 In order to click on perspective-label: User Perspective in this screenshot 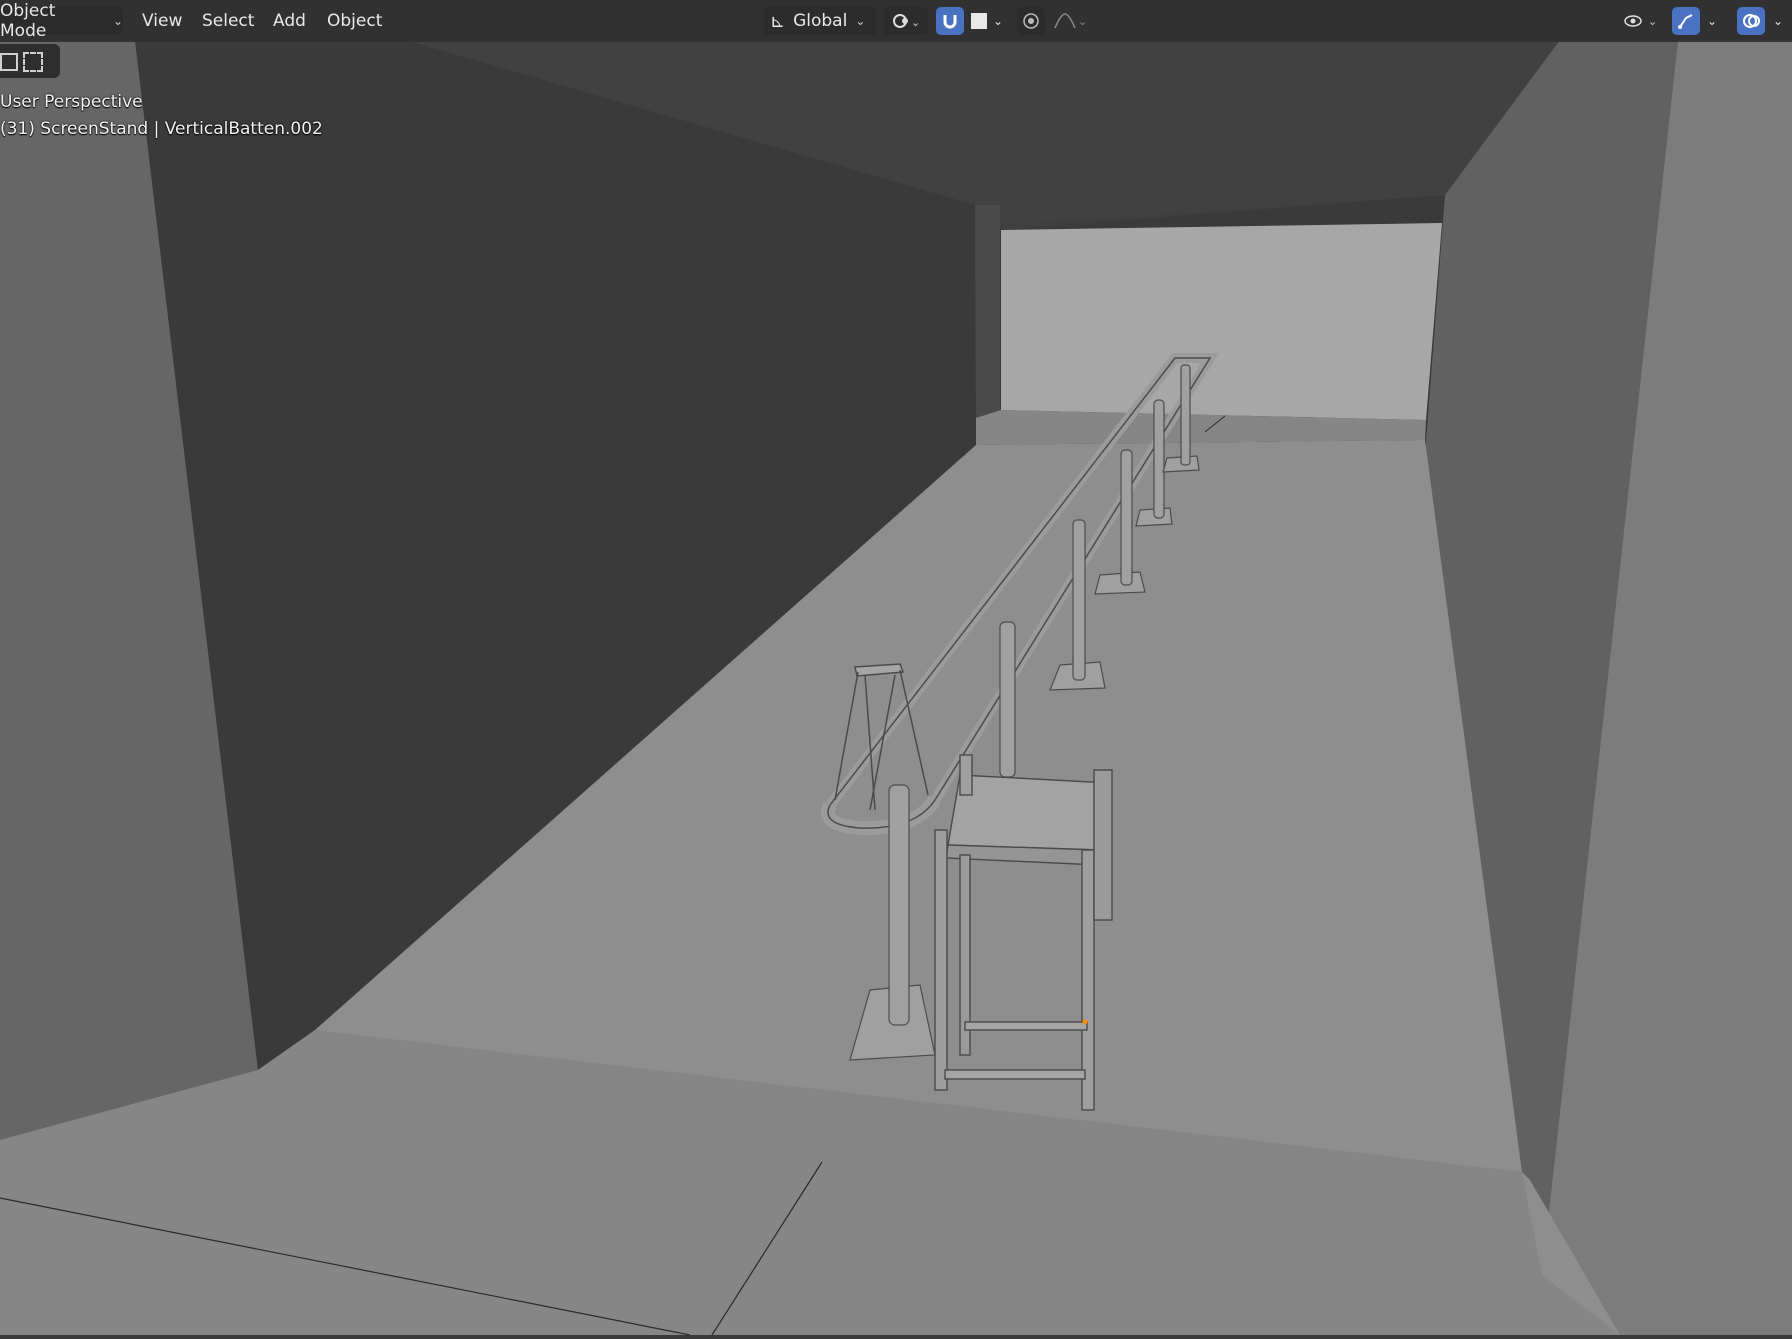, I will do `click(71, 102)`.